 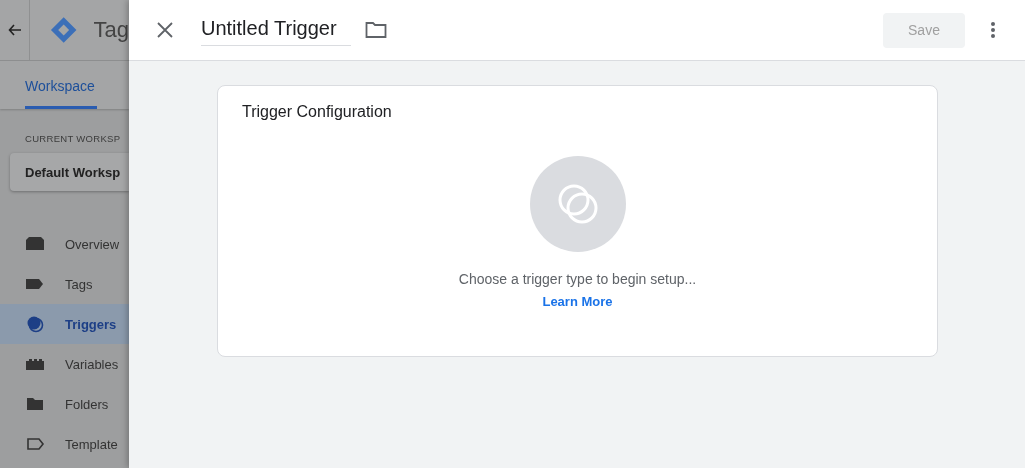 I want to click on sidebar-item: Tags, so click(x=64, y=284).